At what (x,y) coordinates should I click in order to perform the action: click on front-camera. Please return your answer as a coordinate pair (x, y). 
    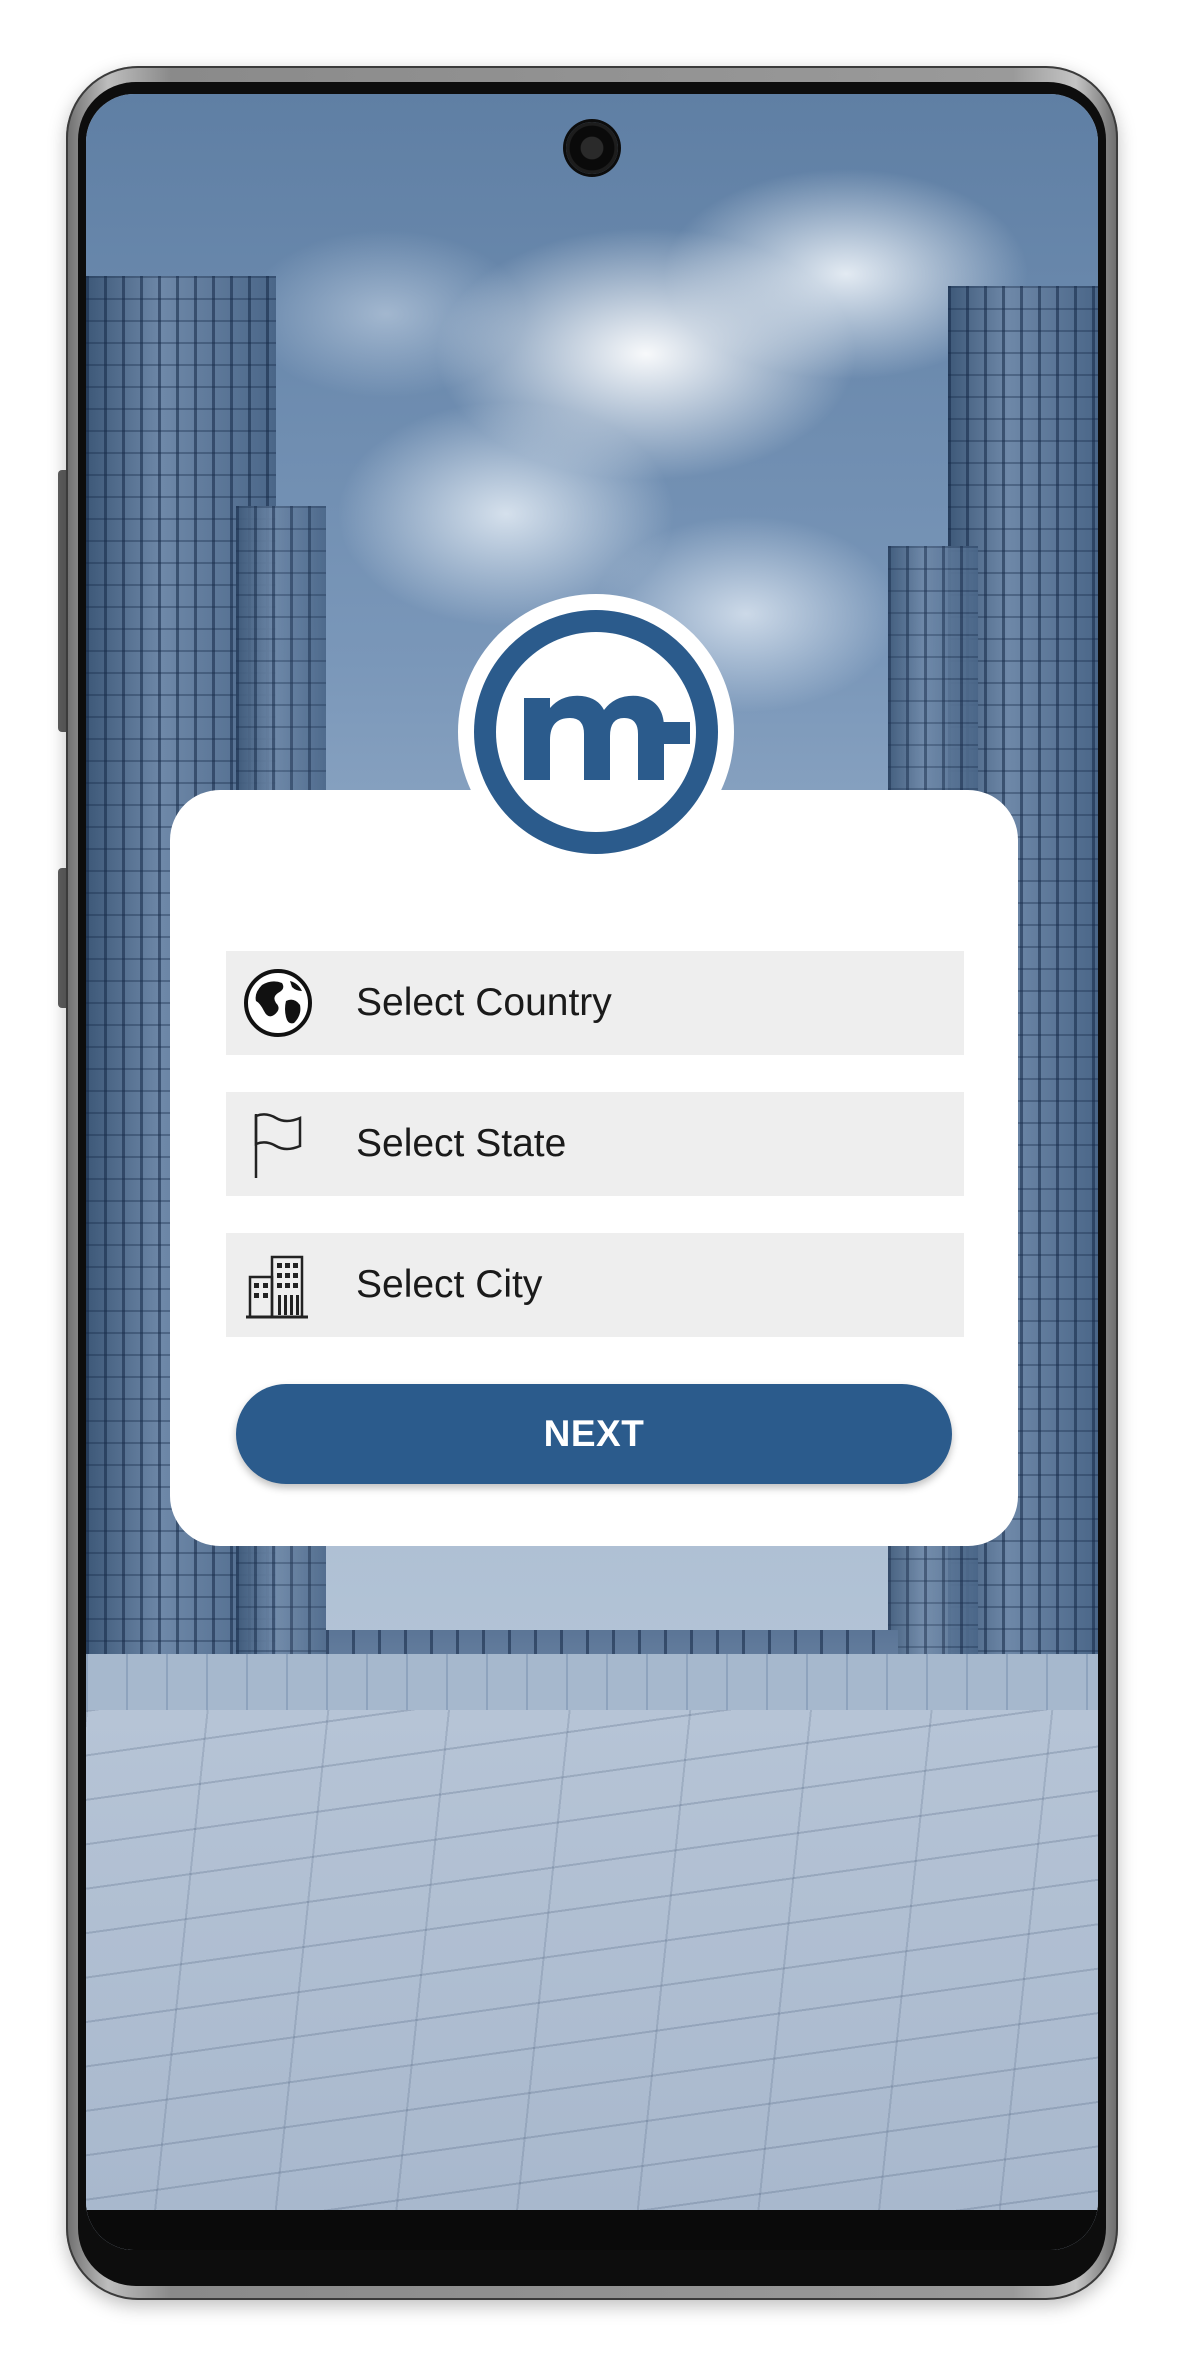
    Looking at the image, I should click on (592, 148).